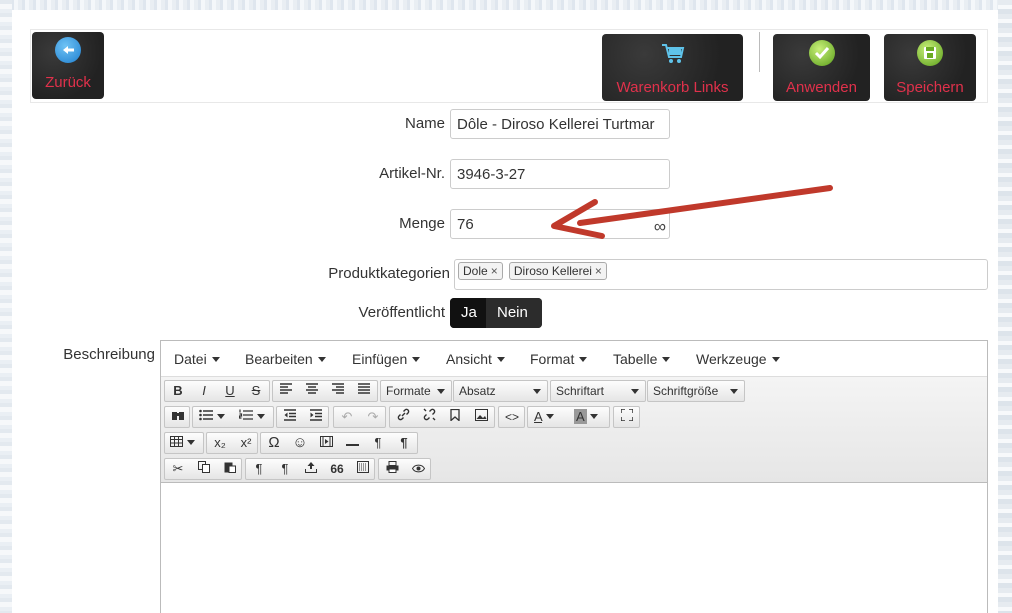 This screenshot has height=613, width=1012. What do you see at coordinates (930, 87) in the screenshot?
I see `save-label: Speichern` at bounding box center [930, 87].